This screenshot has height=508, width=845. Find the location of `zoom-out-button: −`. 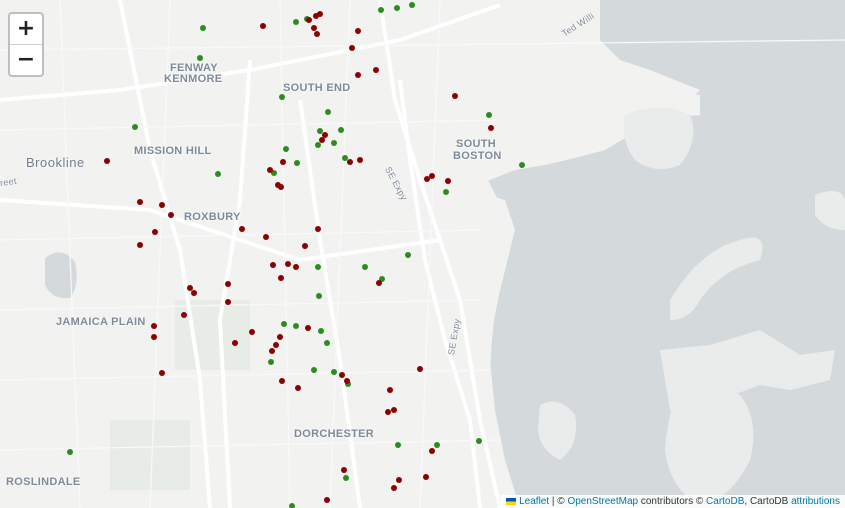

zoom-out-button: − is located at coordinates (26, 59).